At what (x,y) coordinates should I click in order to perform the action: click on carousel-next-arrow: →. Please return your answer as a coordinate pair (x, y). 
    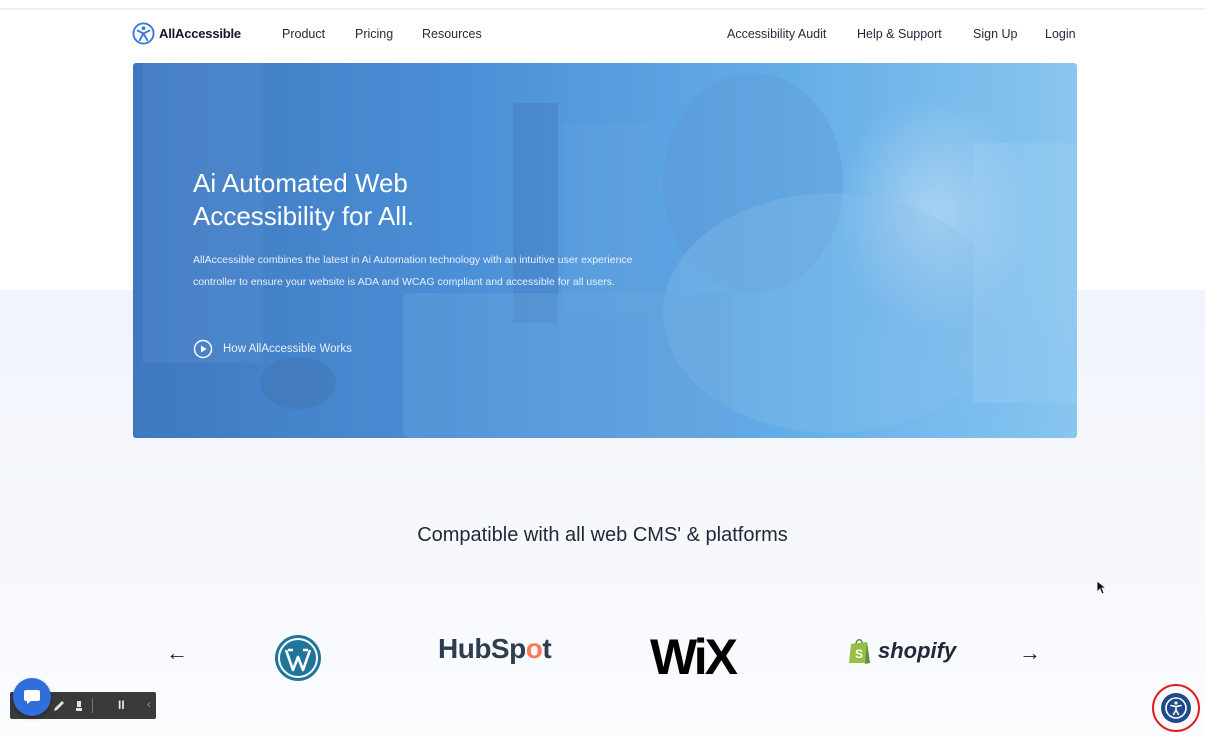
    Looking at the image, I should click on (1030, 653).